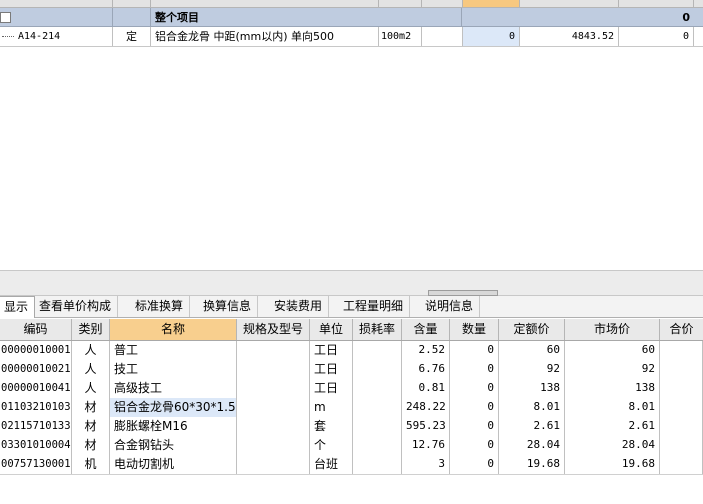 This screenshot has height=504, width=703. I want to click on top-header-unit, so click(400, 3).